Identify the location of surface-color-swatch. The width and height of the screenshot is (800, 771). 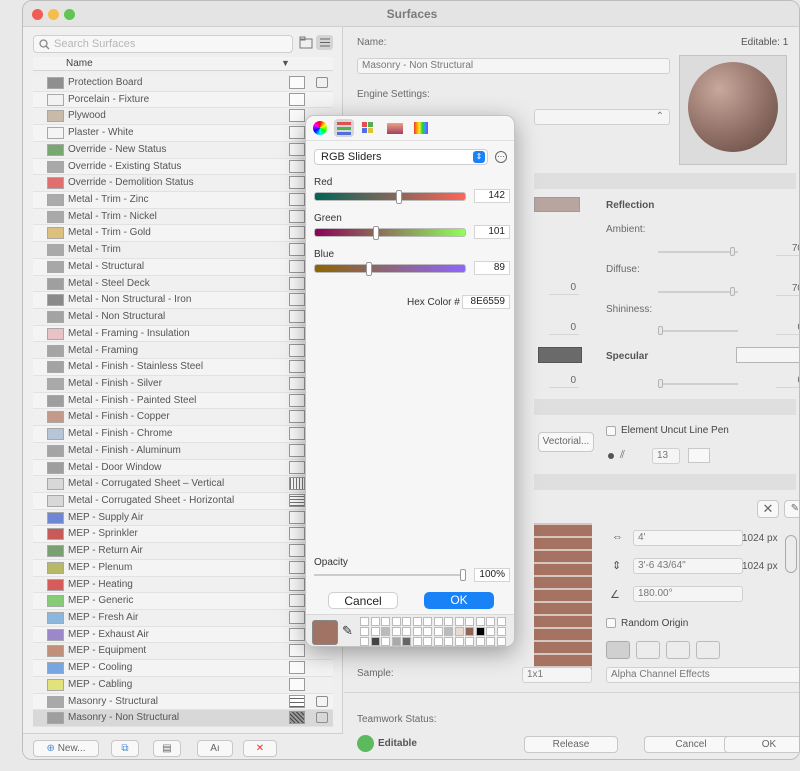
(557, 204).